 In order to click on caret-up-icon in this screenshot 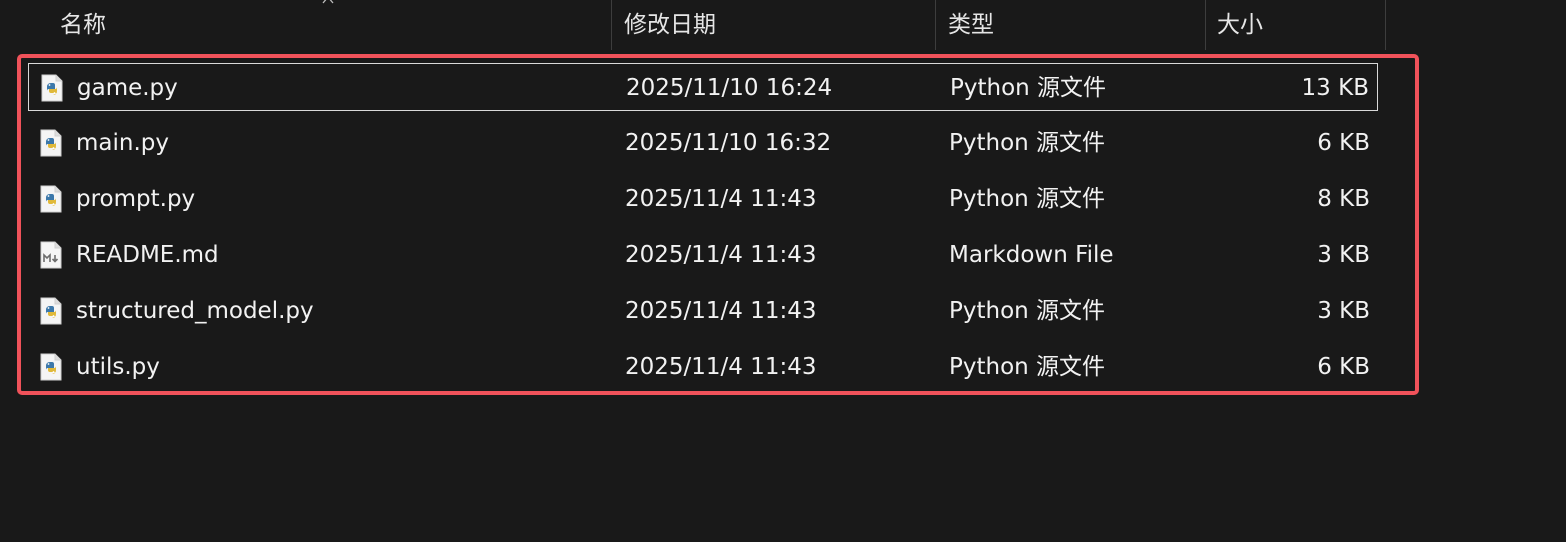, I will do `click(328, 3)`.